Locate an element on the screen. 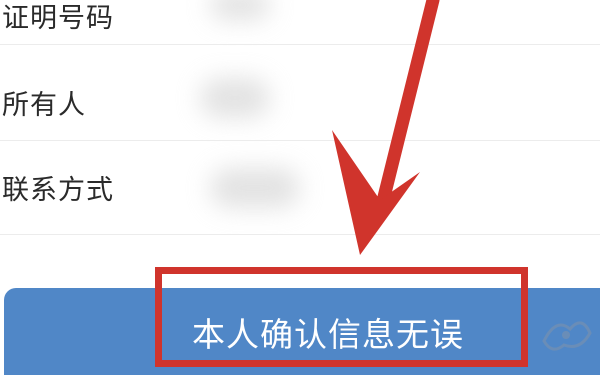 The height and width of the screenshot is (375, 600). field-label-certificate-number: 证明号码 is located at coordinates (58, 18).